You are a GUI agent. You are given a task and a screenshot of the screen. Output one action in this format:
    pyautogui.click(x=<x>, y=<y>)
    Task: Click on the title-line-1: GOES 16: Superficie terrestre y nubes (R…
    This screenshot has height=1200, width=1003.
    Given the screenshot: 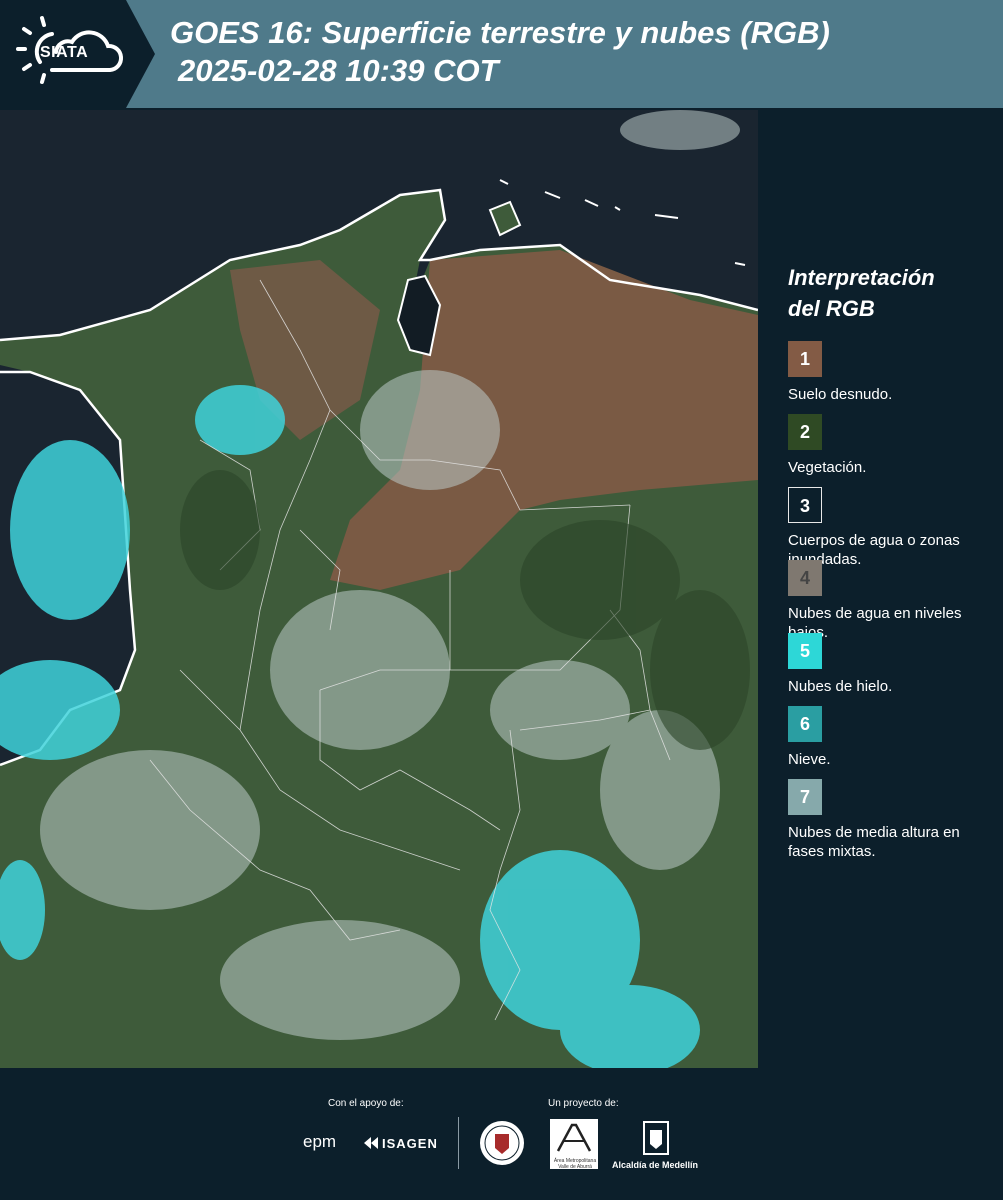 What is the action you would take?
    pyautogui.click(x=500, y=32)
    